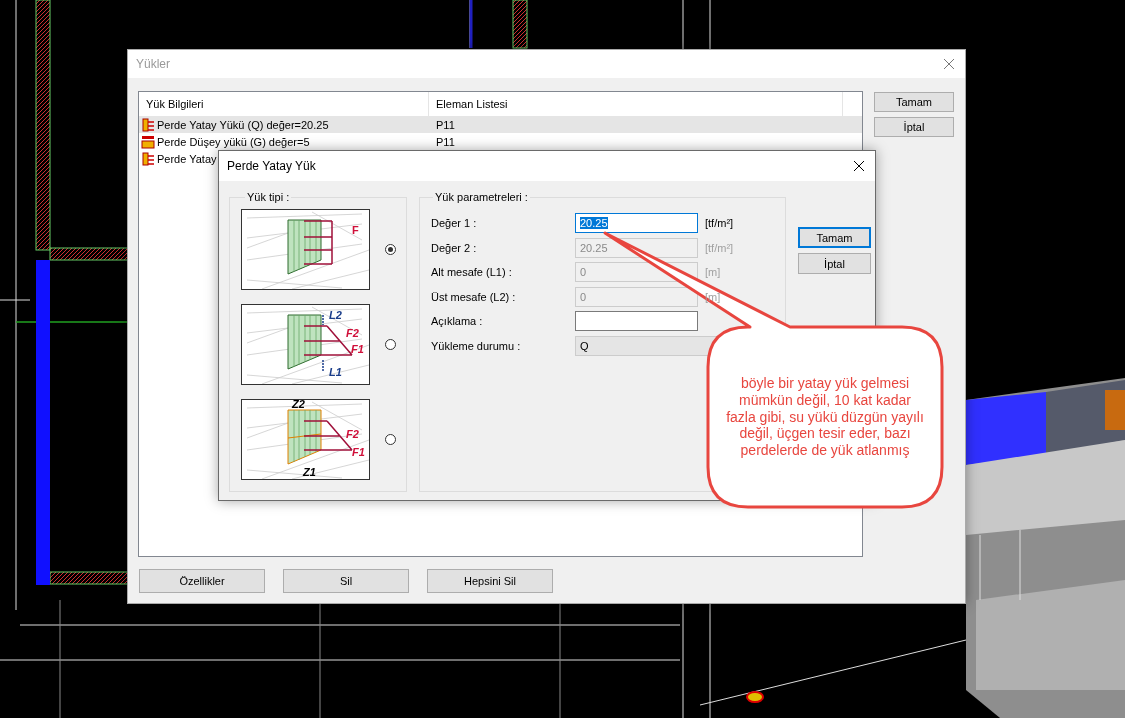  I want to click on diagram-label: L2, so click(335, 315).